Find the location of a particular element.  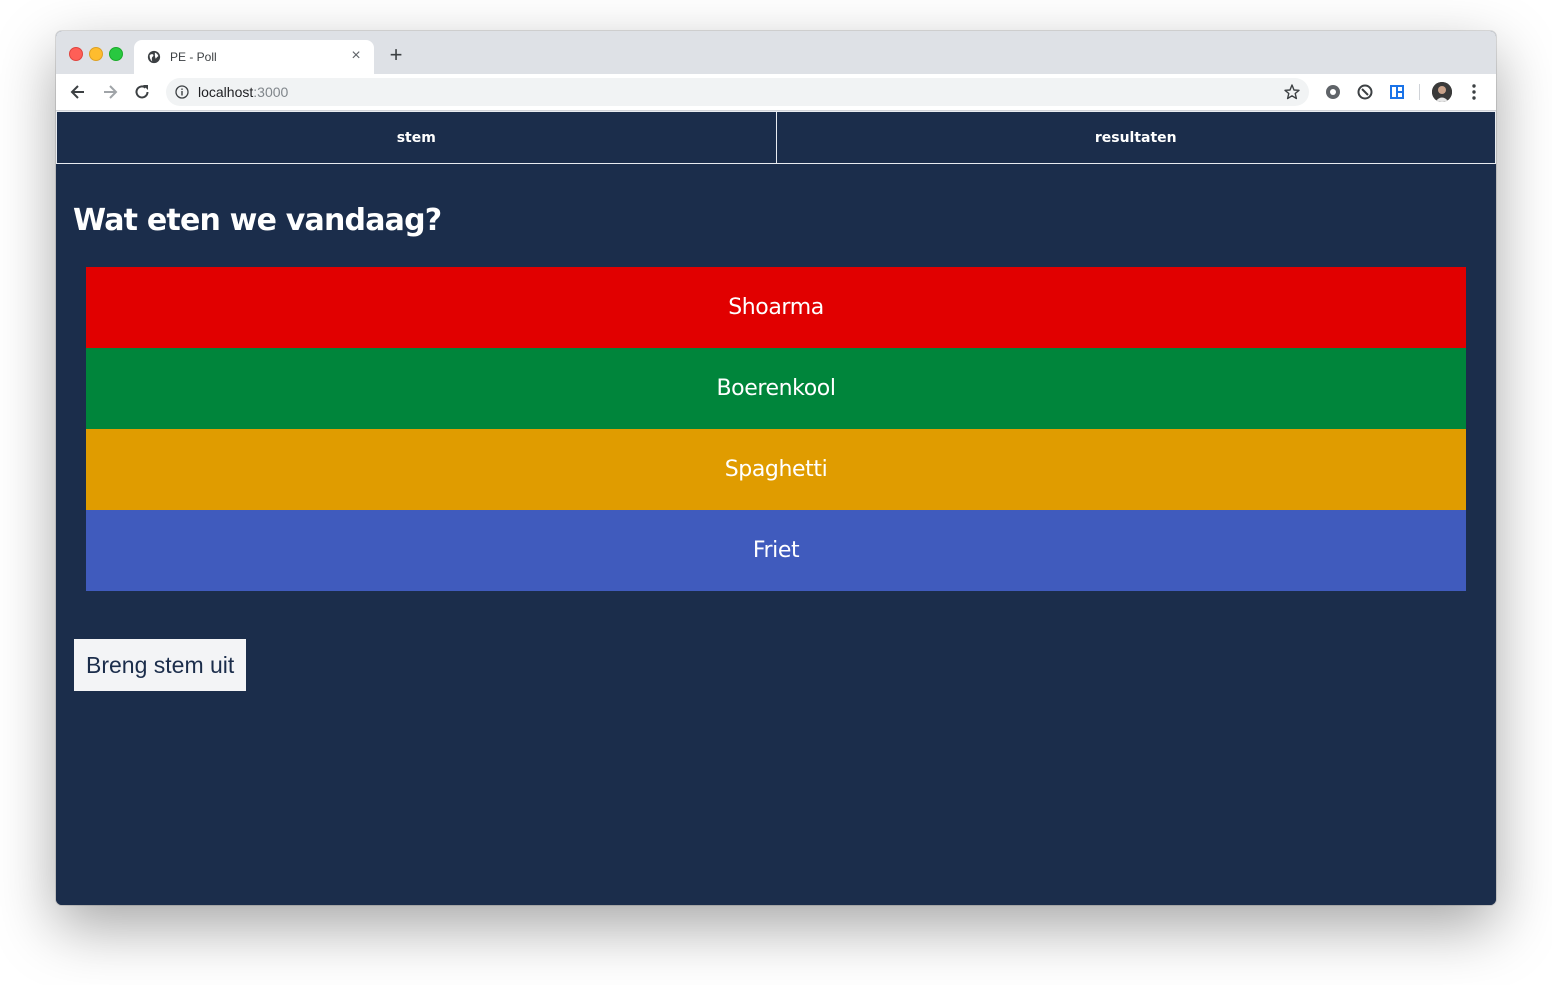

reload-icon is located at coordinates (142, 92).